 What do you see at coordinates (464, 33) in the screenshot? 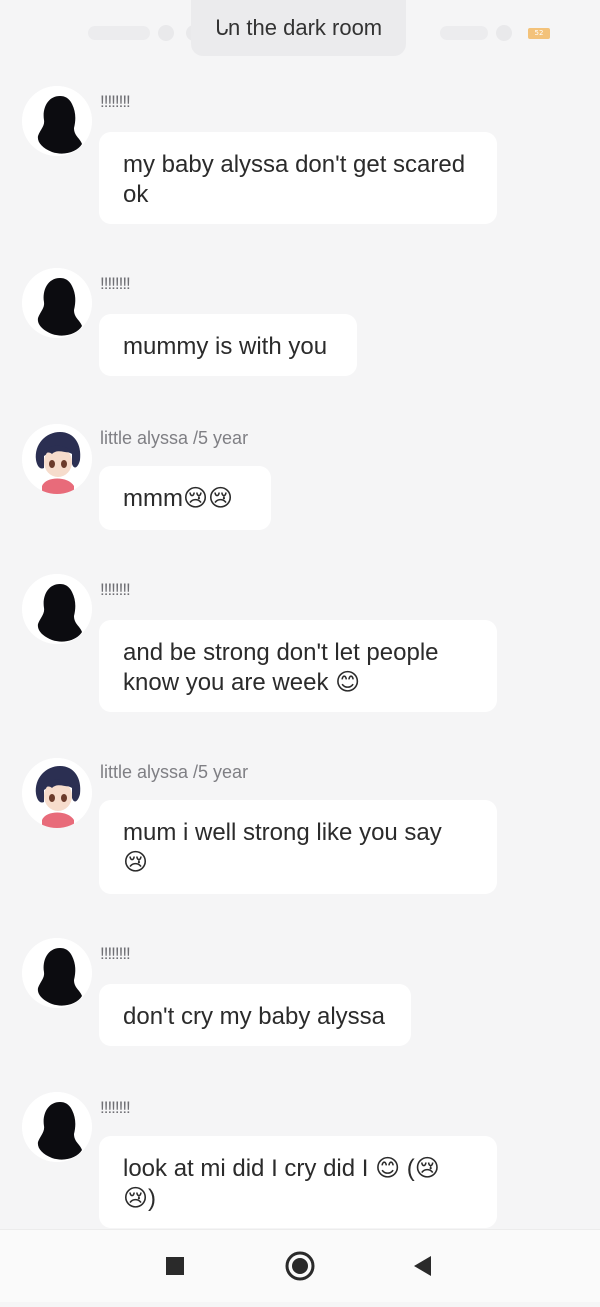
I see `signal-icon` at bounding box center [464, 33].